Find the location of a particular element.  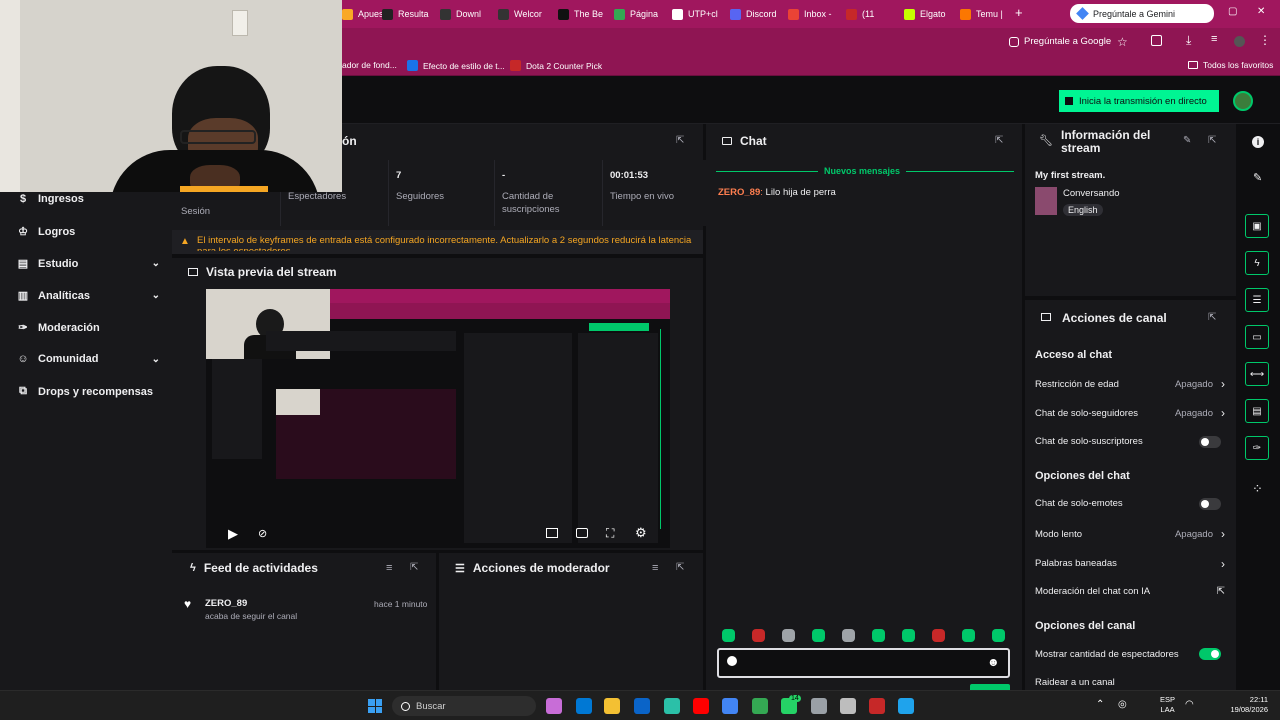

windows-start-icon is located at coordinates (375, 706).